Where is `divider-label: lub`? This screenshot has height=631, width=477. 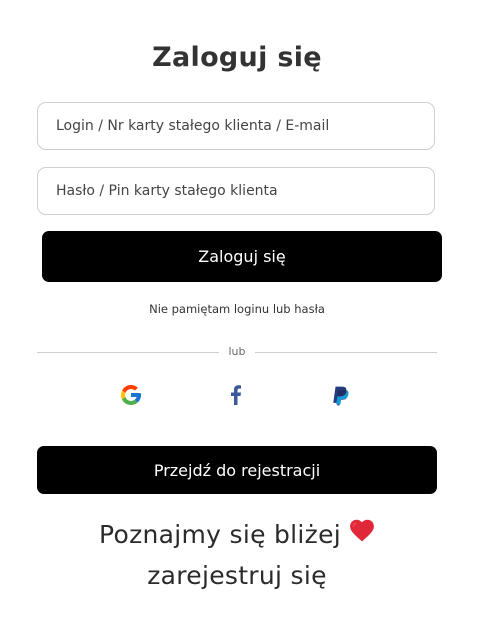
divider-label: lub is located at coordinates (237, 351).